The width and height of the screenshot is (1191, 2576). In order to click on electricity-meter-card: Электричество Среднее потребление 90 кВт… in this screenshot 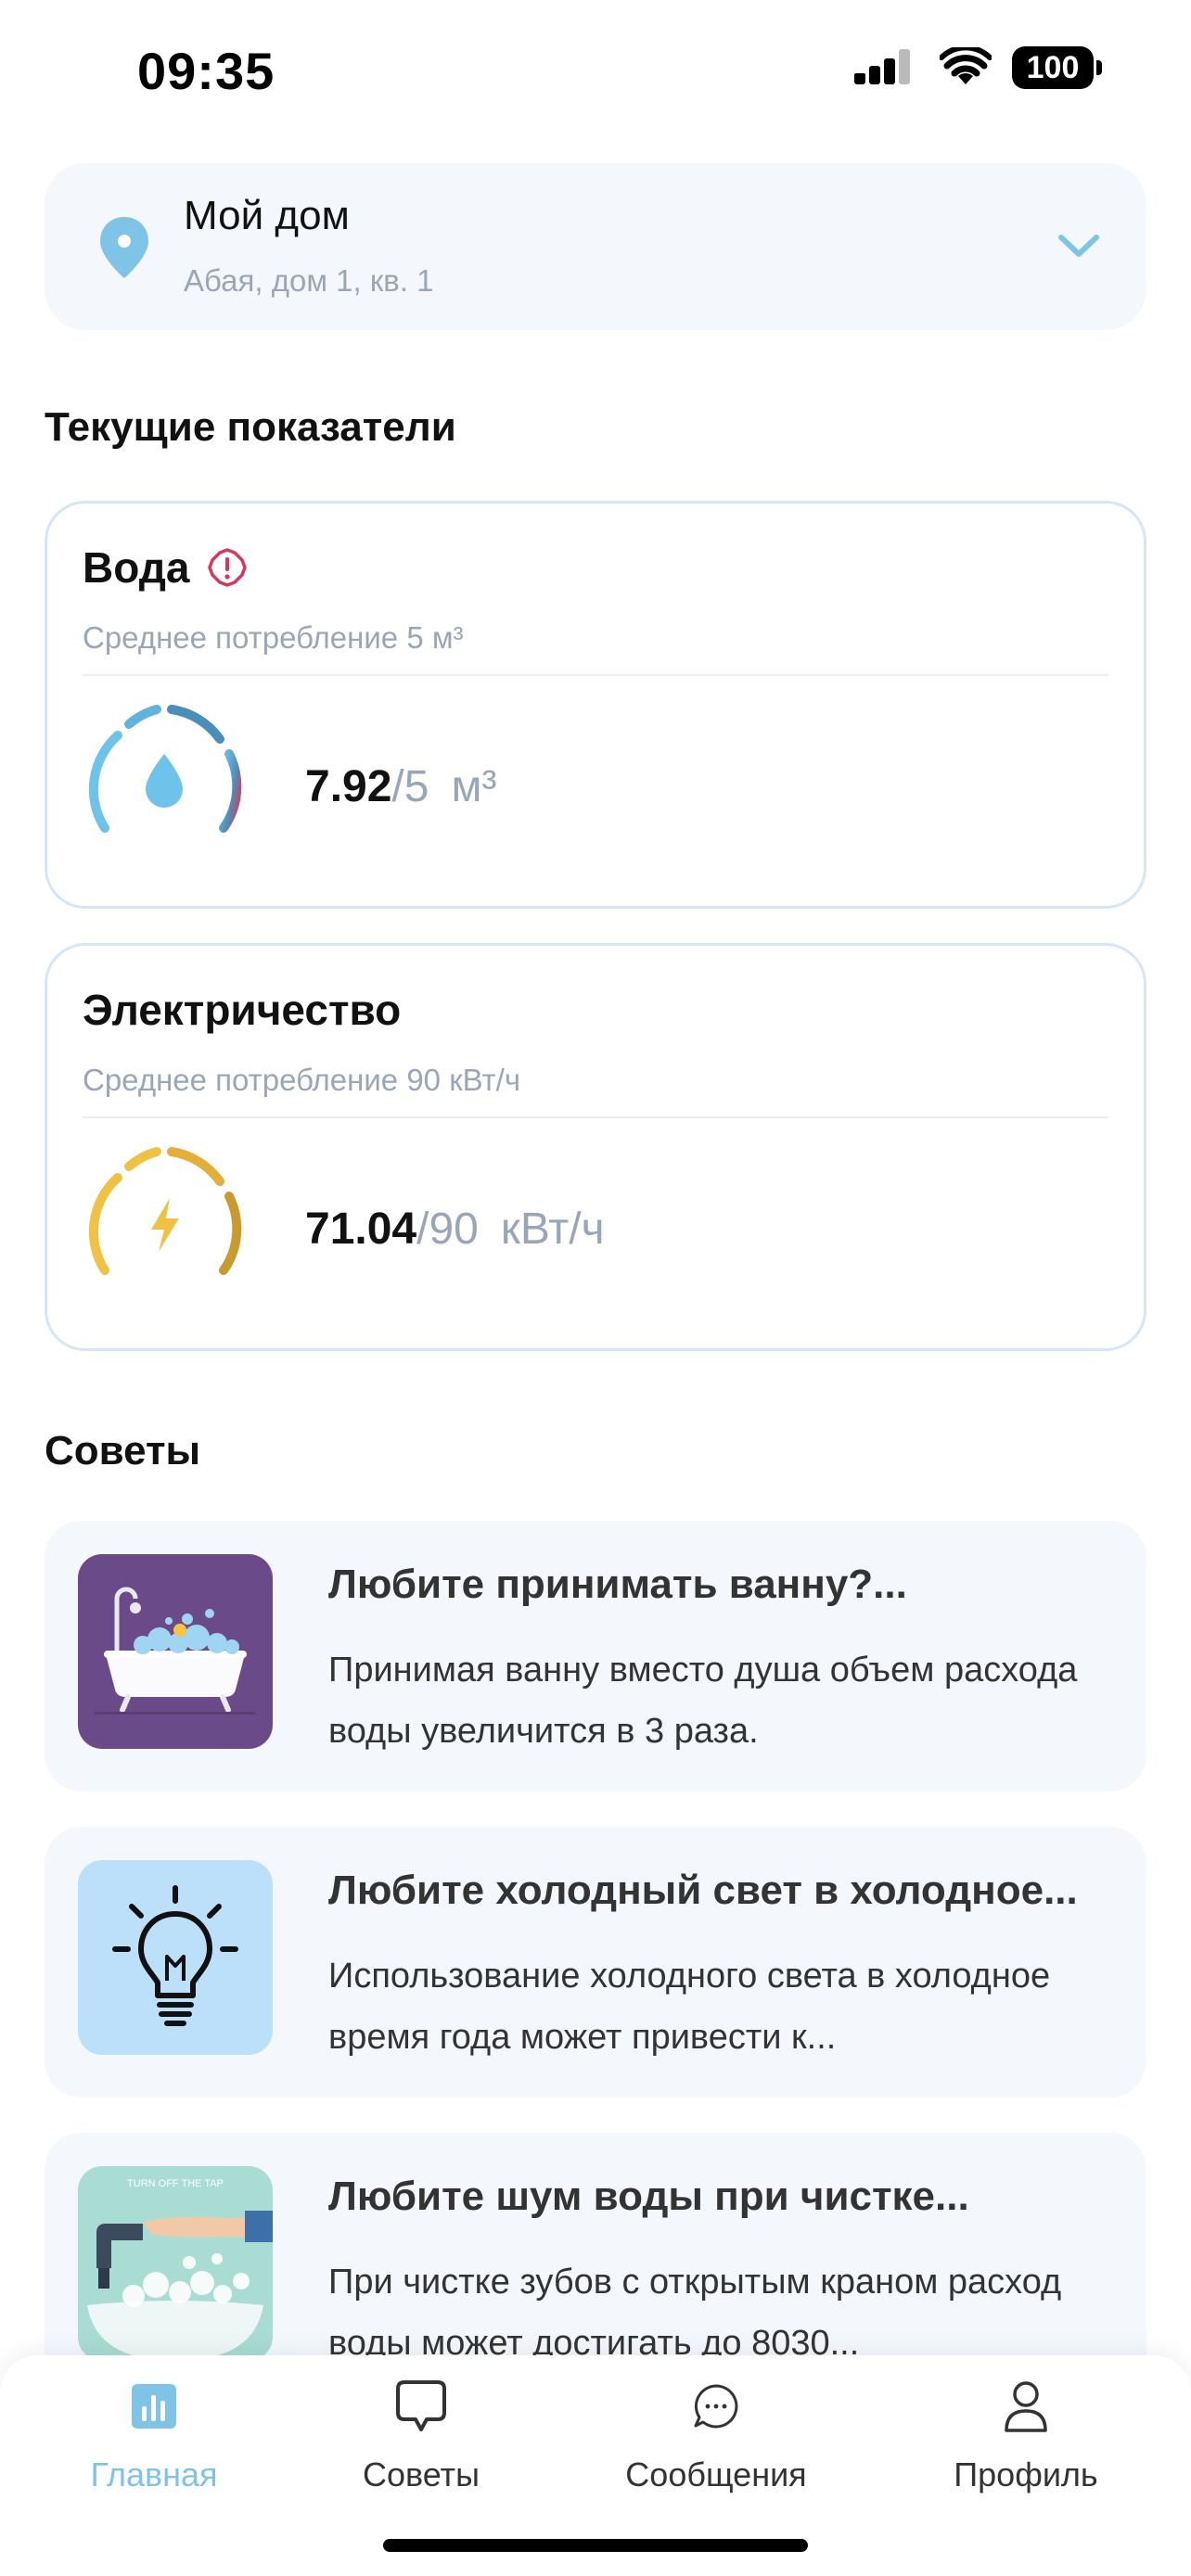, I will do `click(595, 1147)`.